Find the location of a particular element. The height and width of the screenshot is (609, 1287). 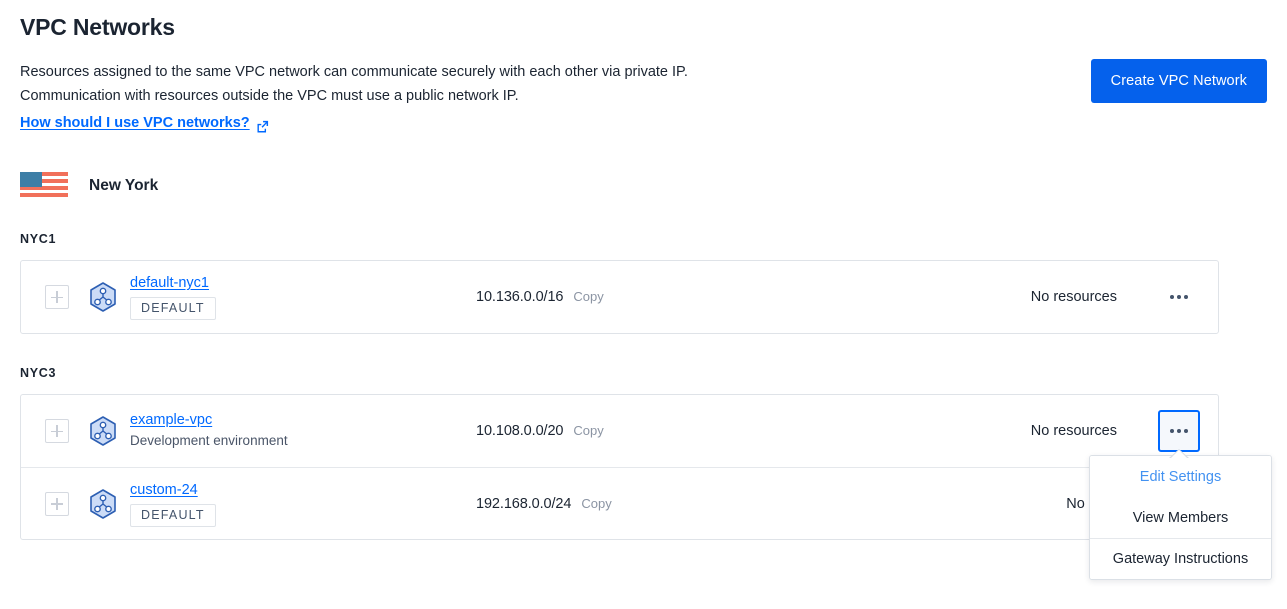

vpc-name-cell: example-vpc Development environment is located at coordinates (275, 431).